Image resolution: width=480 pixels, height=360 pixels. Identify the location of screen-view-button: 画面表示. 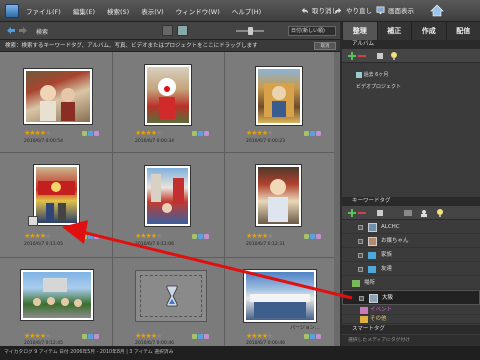
(395, 10).